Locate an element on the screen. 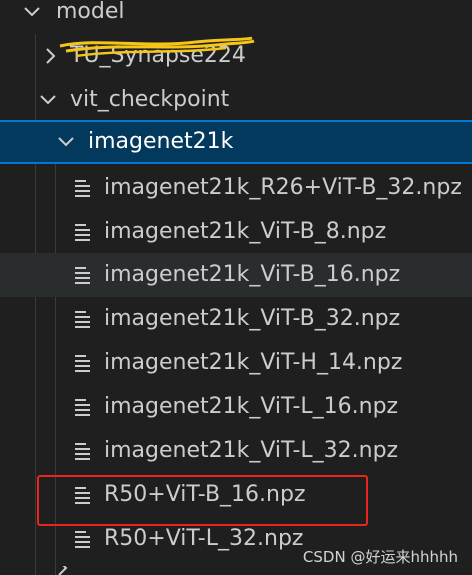  tree-file: imagenet21k_ViT-B_8.npz is located at coordinates (236, 232).